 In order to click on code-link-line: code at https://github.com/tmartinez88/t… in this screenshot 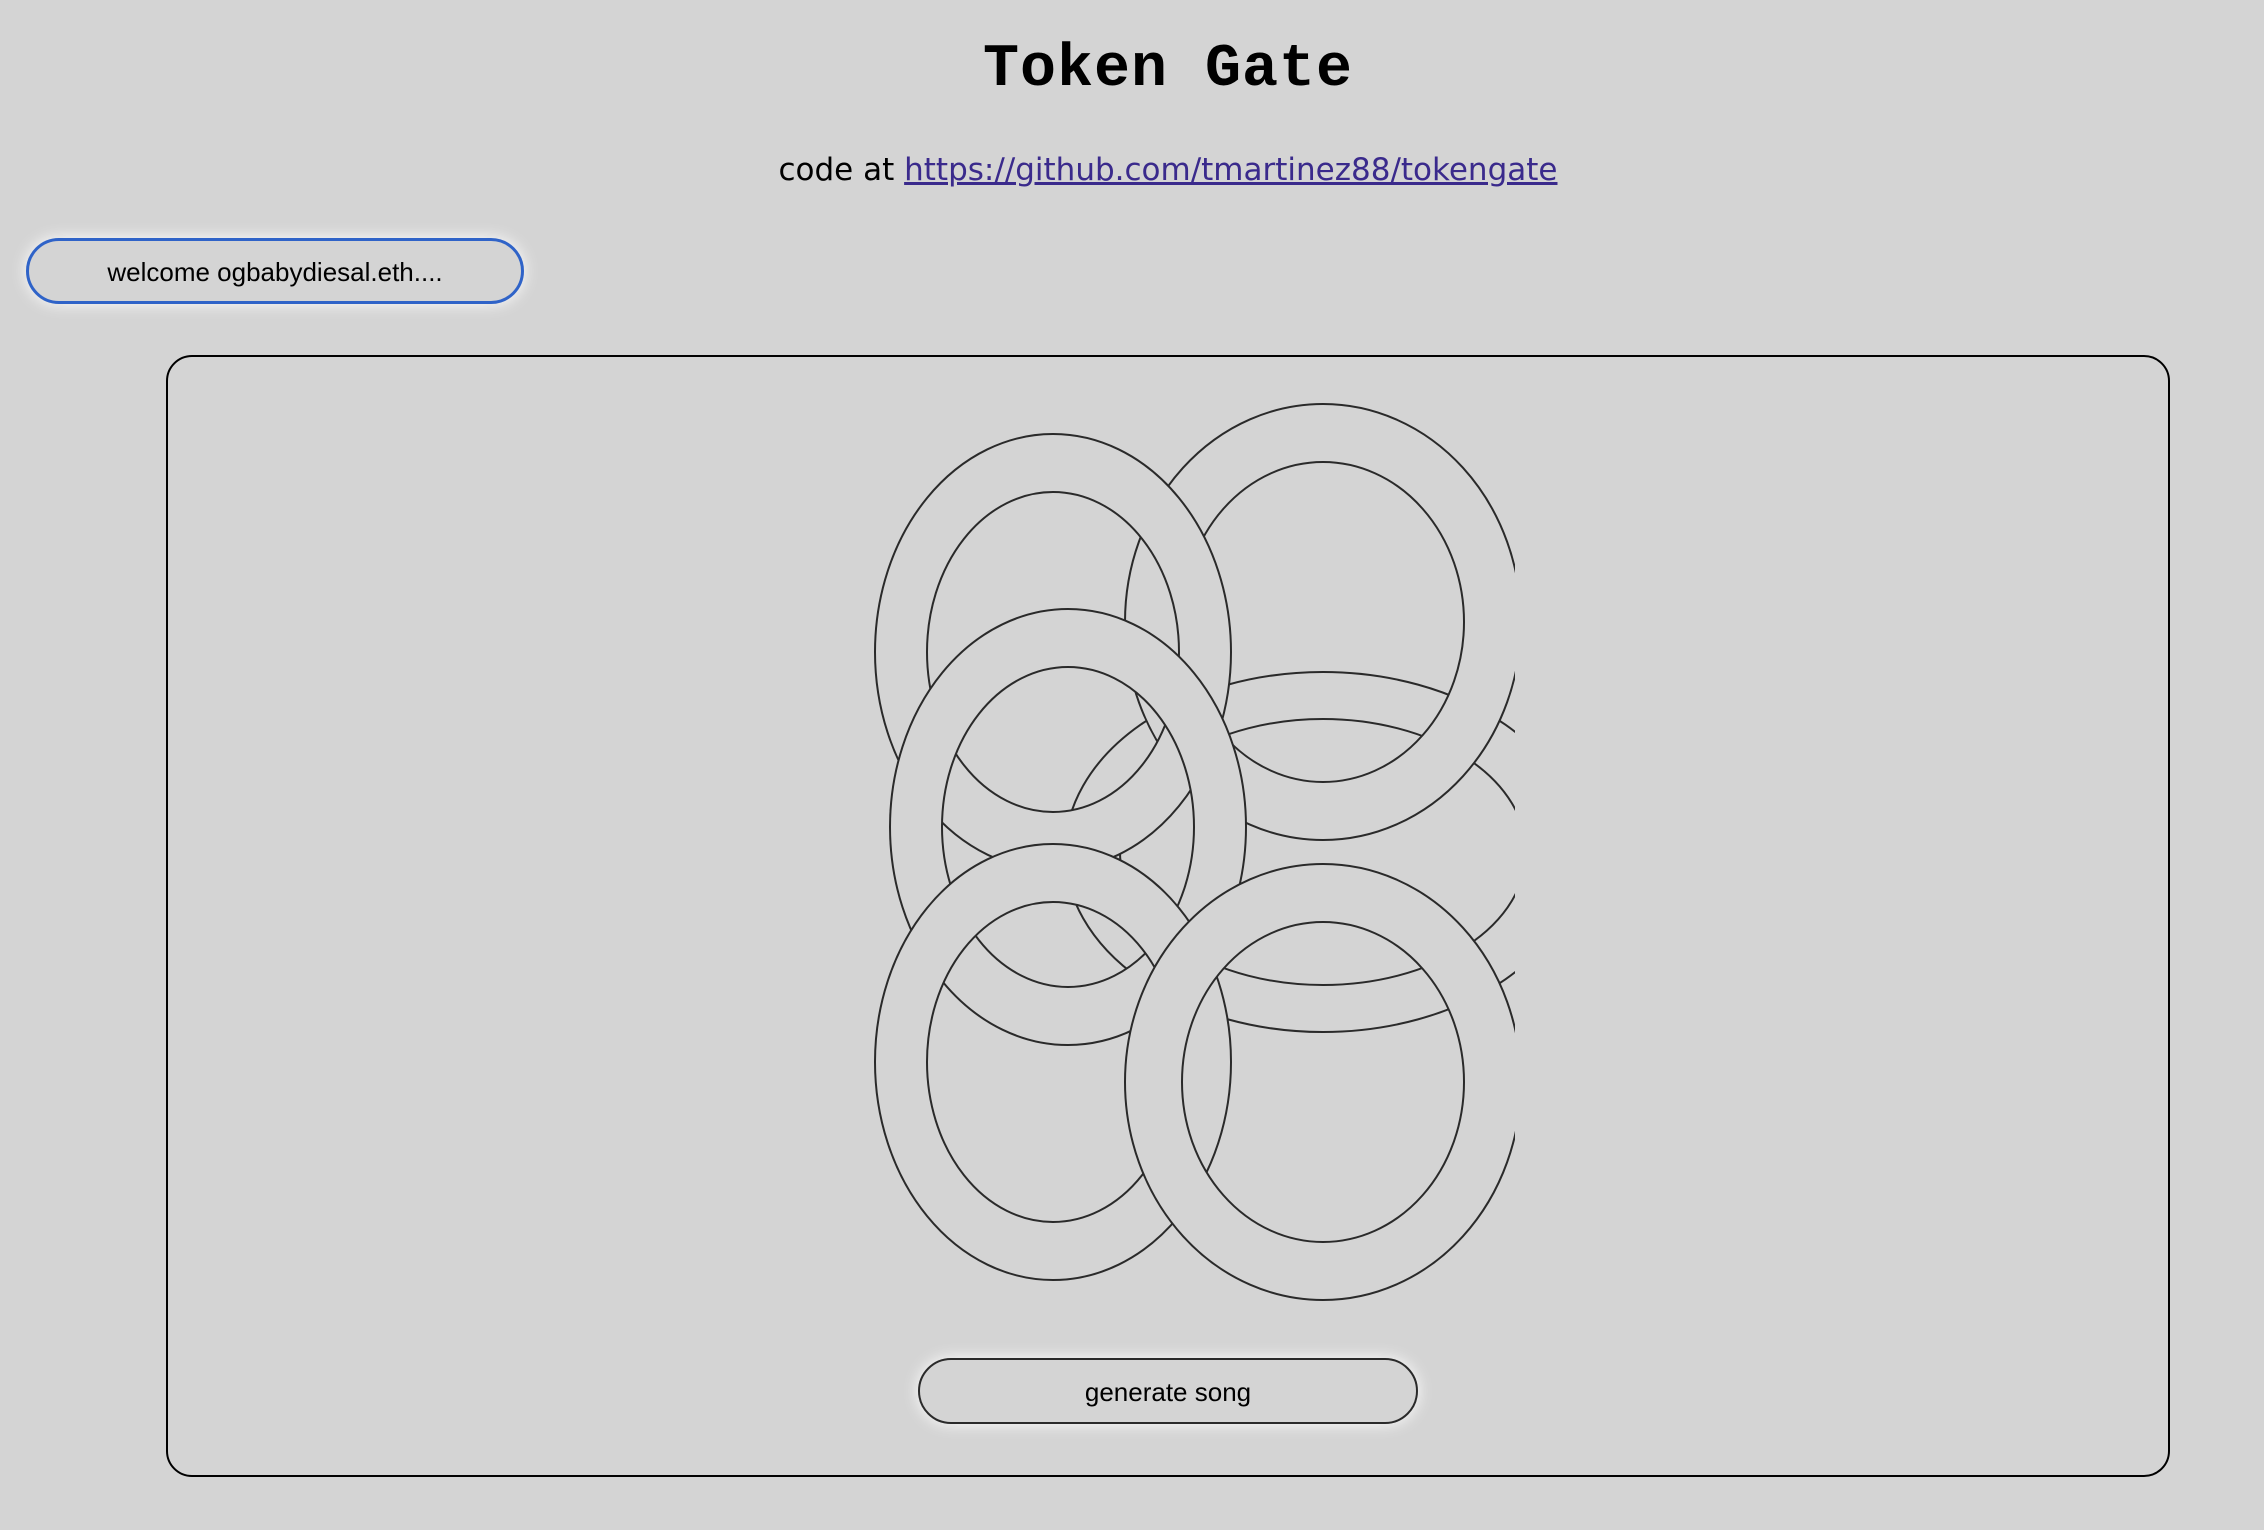, I will do `click(1132, 170)`.